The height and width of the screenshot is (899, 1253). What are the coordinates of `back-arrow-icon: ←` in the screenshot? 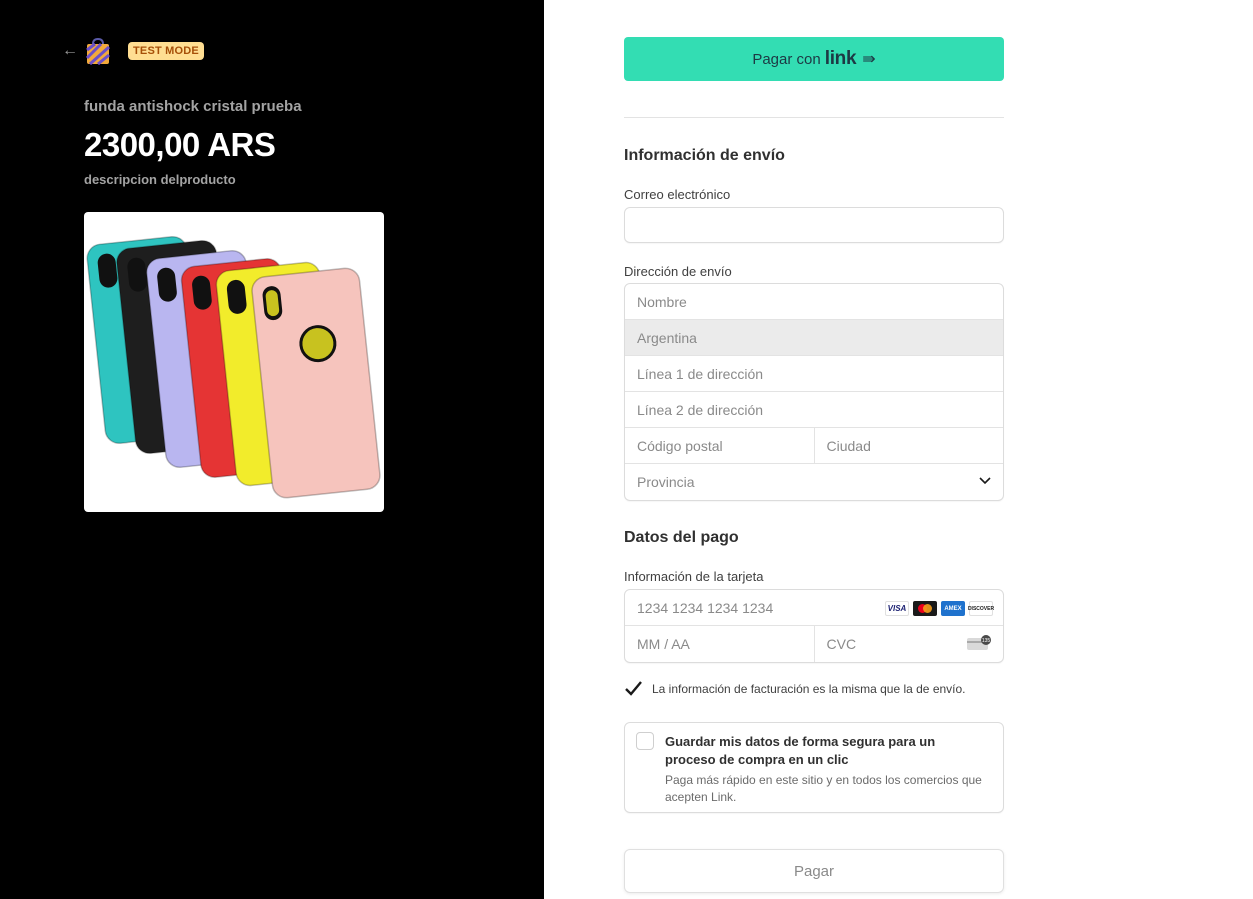 It's located at (70, 51).